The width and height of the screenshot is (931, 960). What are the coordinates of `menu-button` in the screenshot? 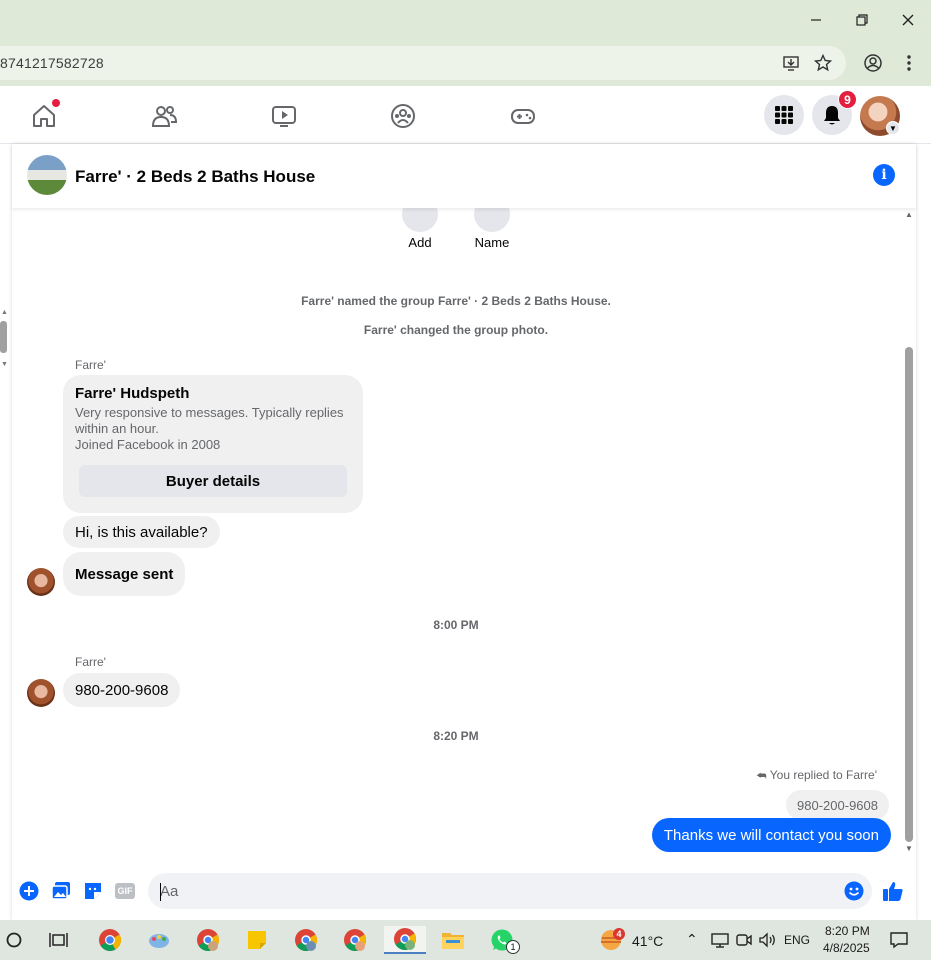 It's located at (784, 115).